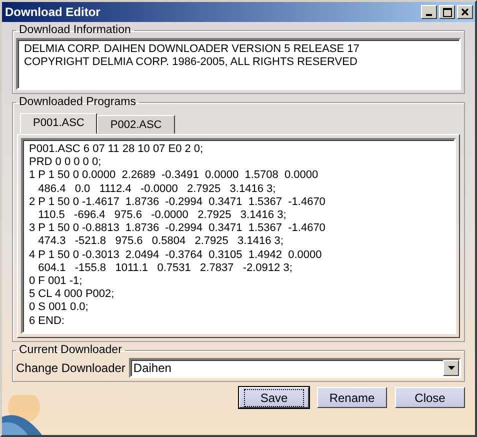  I want to click on dialog-button: Rename, so click(352, 397).